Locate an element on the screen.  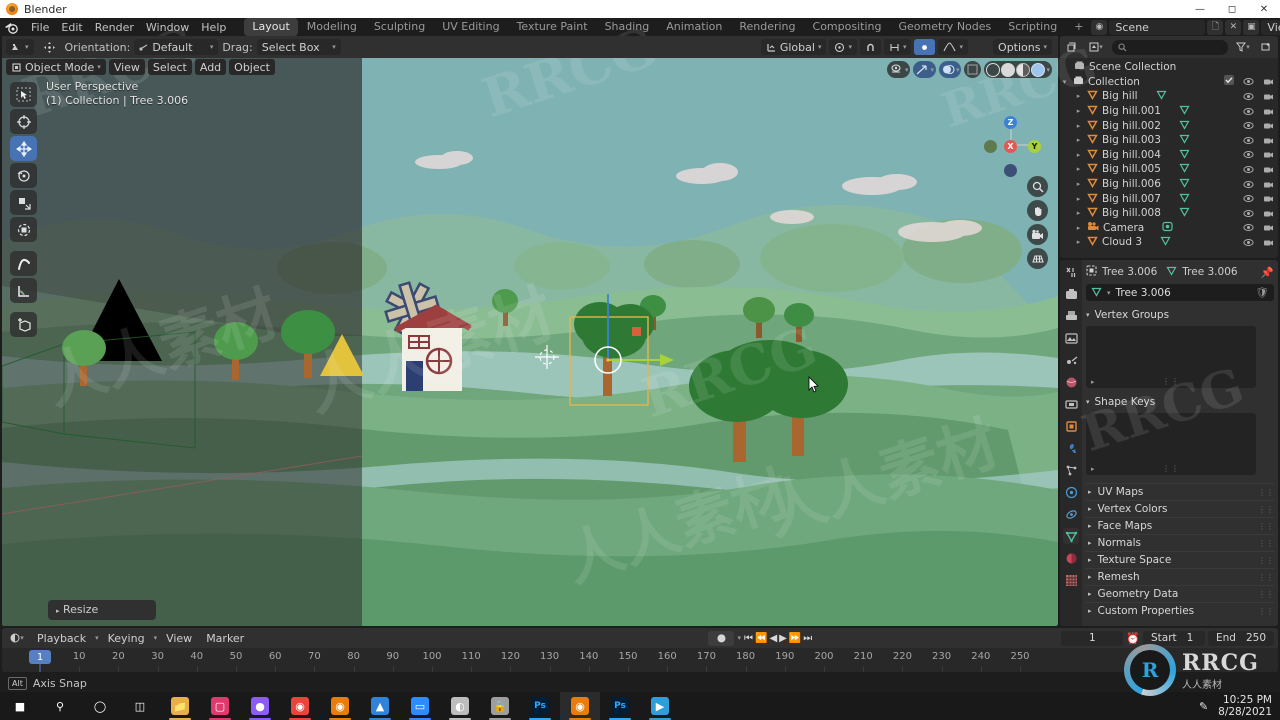
menu-render: Render is located at coordinates (114, 27).